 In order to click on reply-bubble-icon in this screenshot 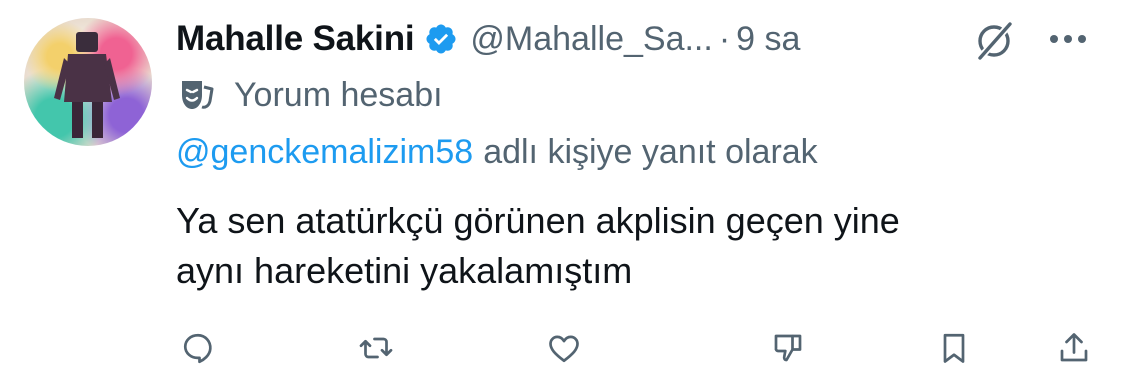, I will do `click(197, 348)`.